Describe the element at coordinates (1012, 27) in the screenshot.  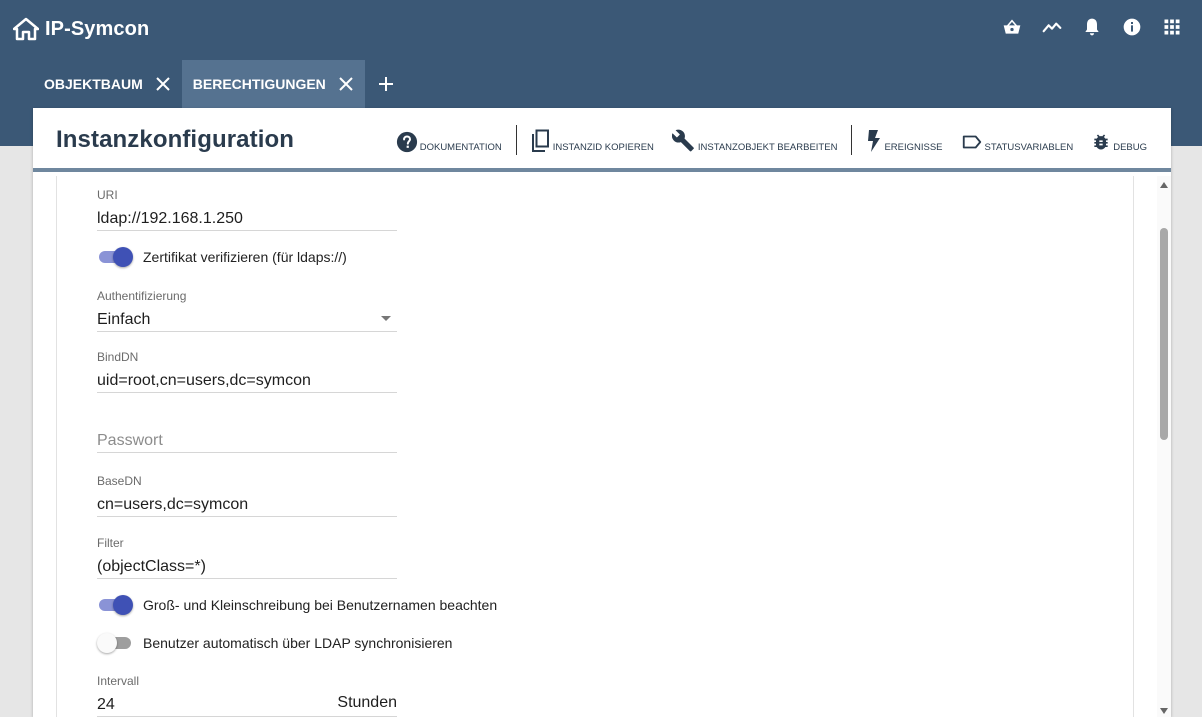
I see `basket-icon` at that location.